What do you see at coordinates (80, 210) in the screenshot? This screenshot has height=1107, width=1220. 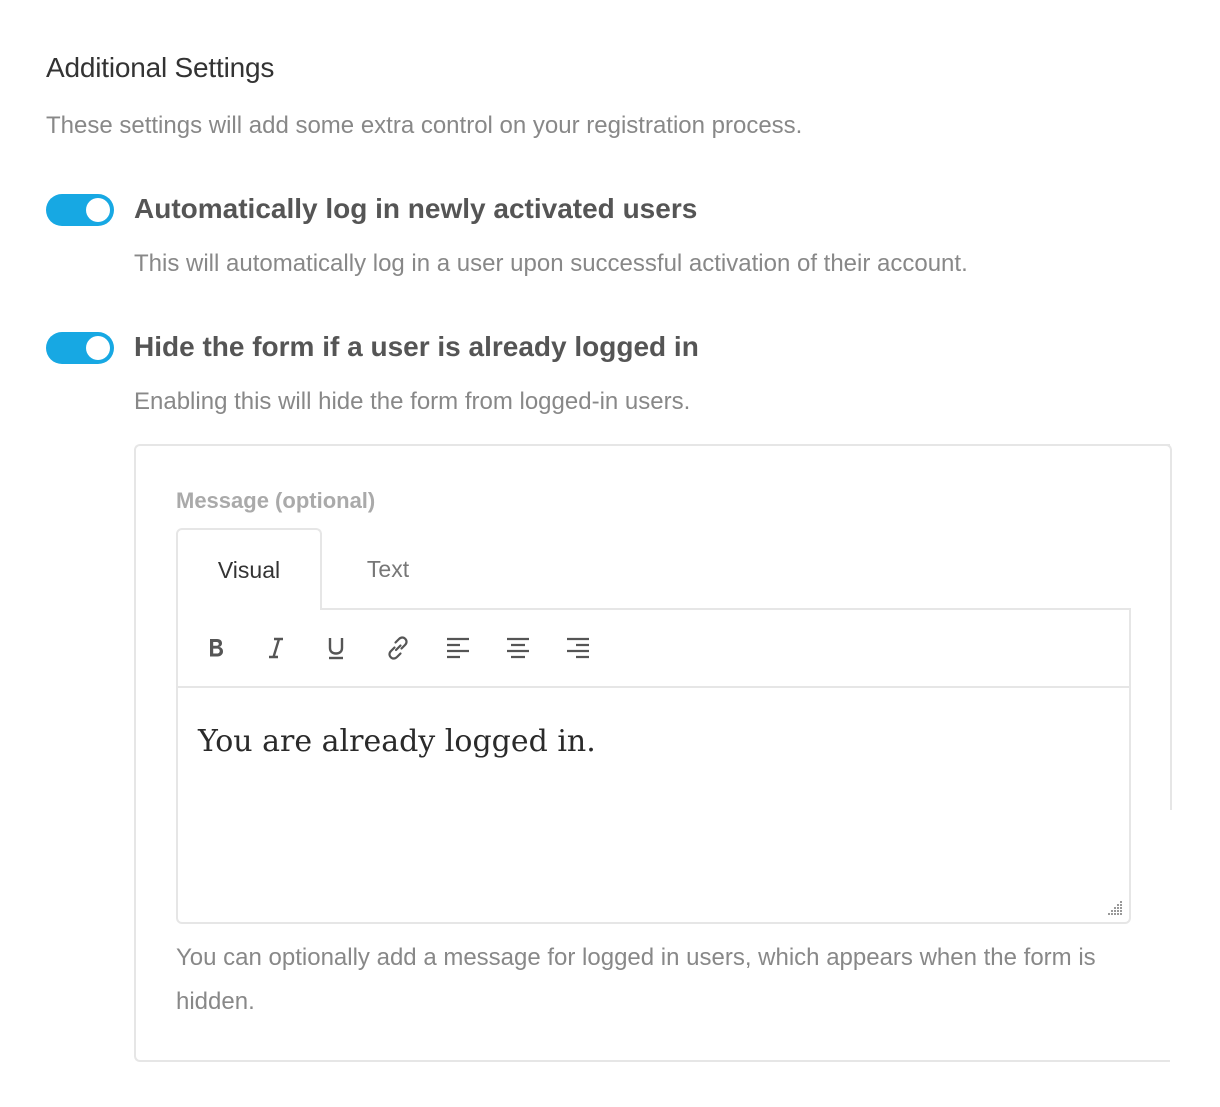 I see `auto-login-toggle` at bounding box center [80, 210].